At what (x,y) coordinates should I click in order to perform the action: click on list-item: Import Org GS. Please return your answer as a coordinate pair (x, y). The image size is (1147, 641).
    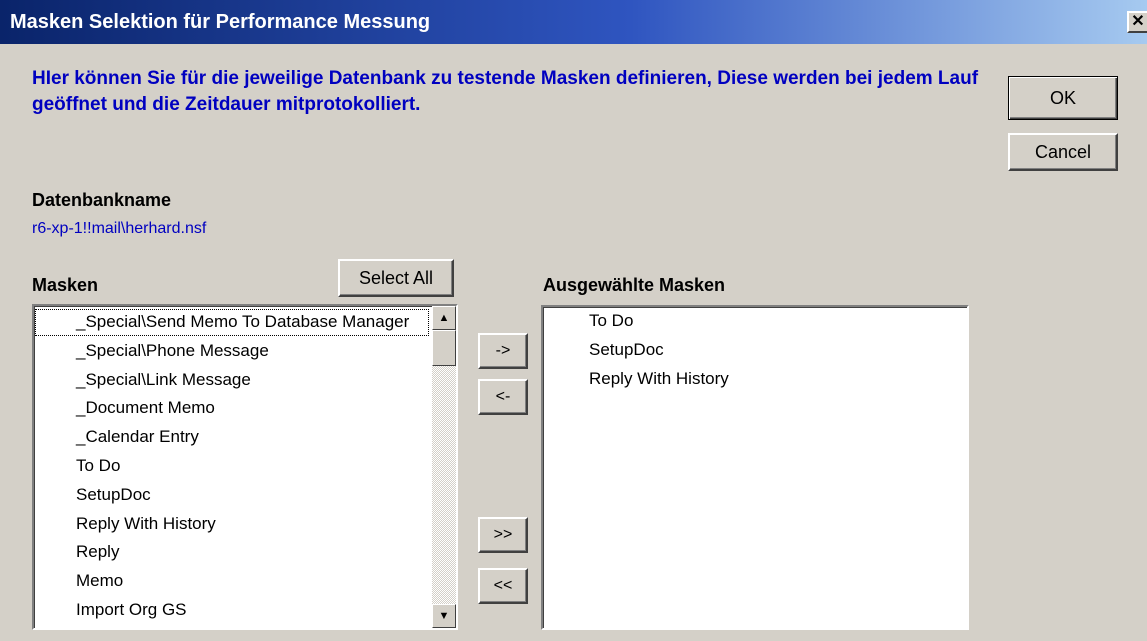
    Looking at the image, I should click on (232, 610).